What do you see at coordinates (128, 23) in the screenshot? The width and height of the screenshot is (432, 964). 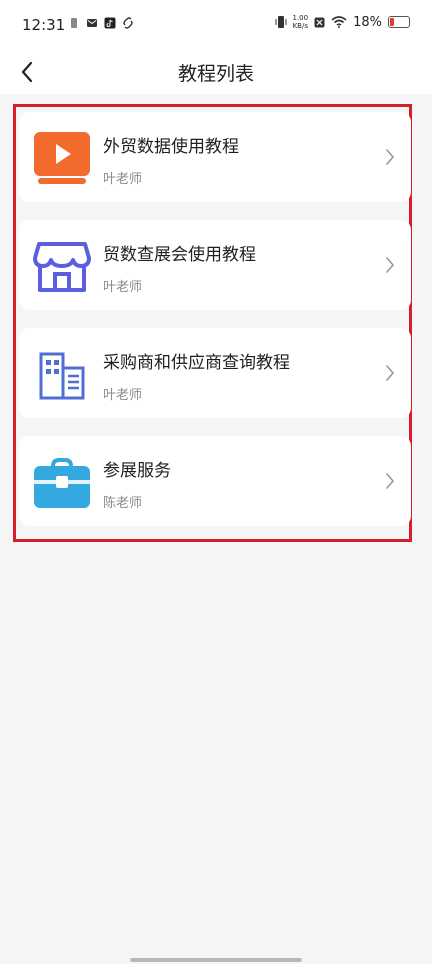 I see `link-icon` at bounding box center [128, 23].